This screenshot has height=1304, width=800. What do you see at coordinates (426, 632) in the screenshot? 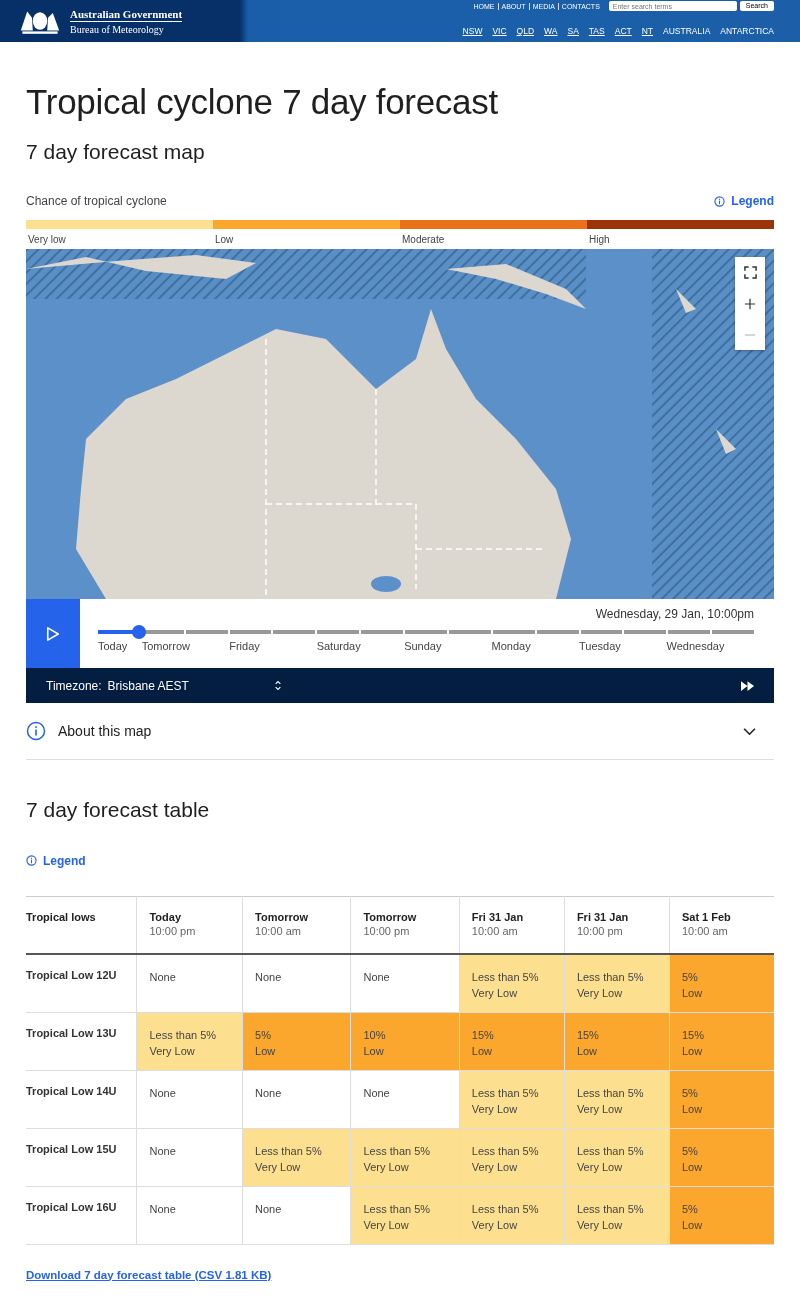
I see `timeline-slider` at bounding box center [426, 632].